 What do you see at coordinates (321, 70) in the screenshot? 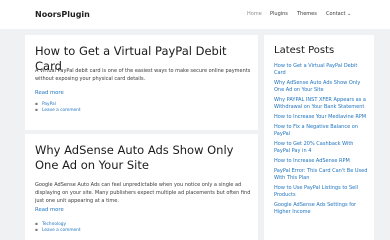
I see `latest-post-link: How to Get a Virtual PayPal Debit Card` at bounding box center [321, 70].